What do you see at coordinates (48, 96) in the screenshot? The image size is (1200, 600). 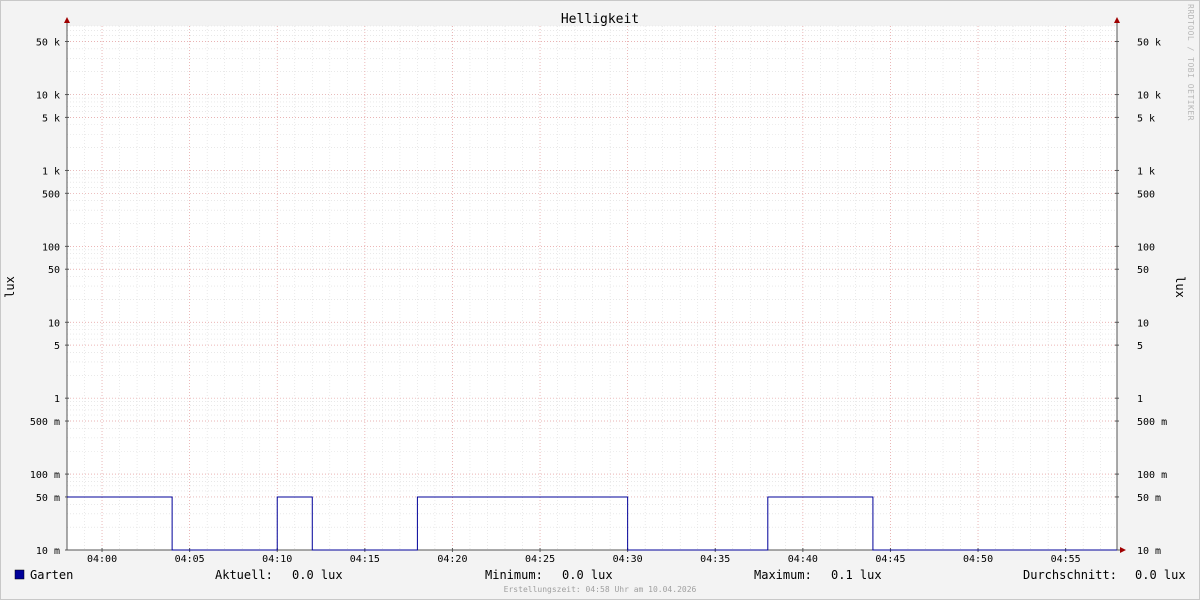 I see `y-tick-label-left: 10 k` at bounding box center [48, 96].